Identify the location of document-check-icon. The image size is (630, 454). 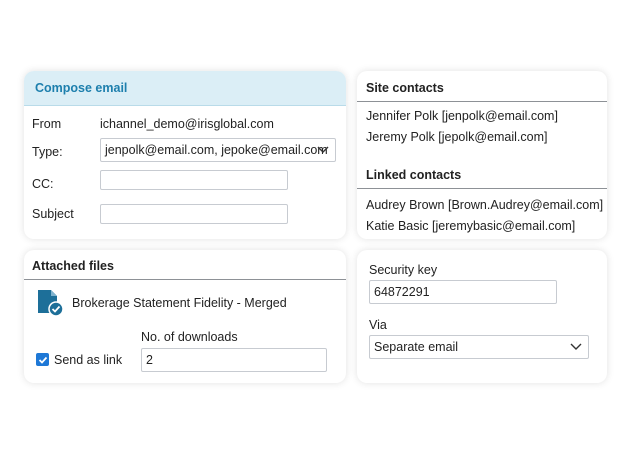
(51, 303).